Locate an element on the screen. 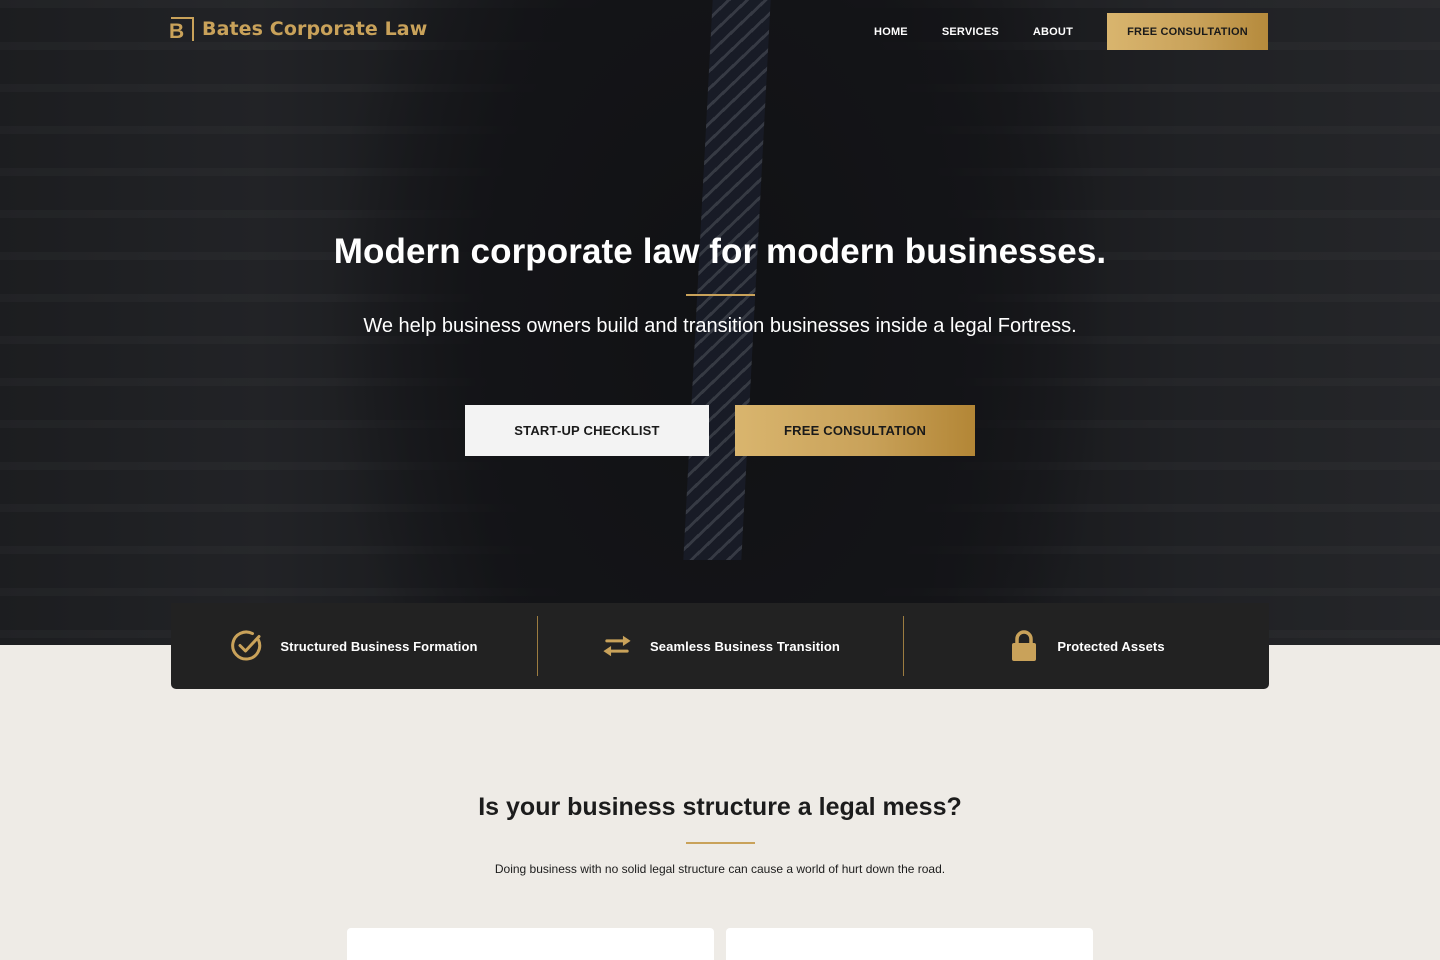 Image resolution: width=1440 pixels, height=960 pixels. swap-arrows-icon is located at coordinates (617, 646).